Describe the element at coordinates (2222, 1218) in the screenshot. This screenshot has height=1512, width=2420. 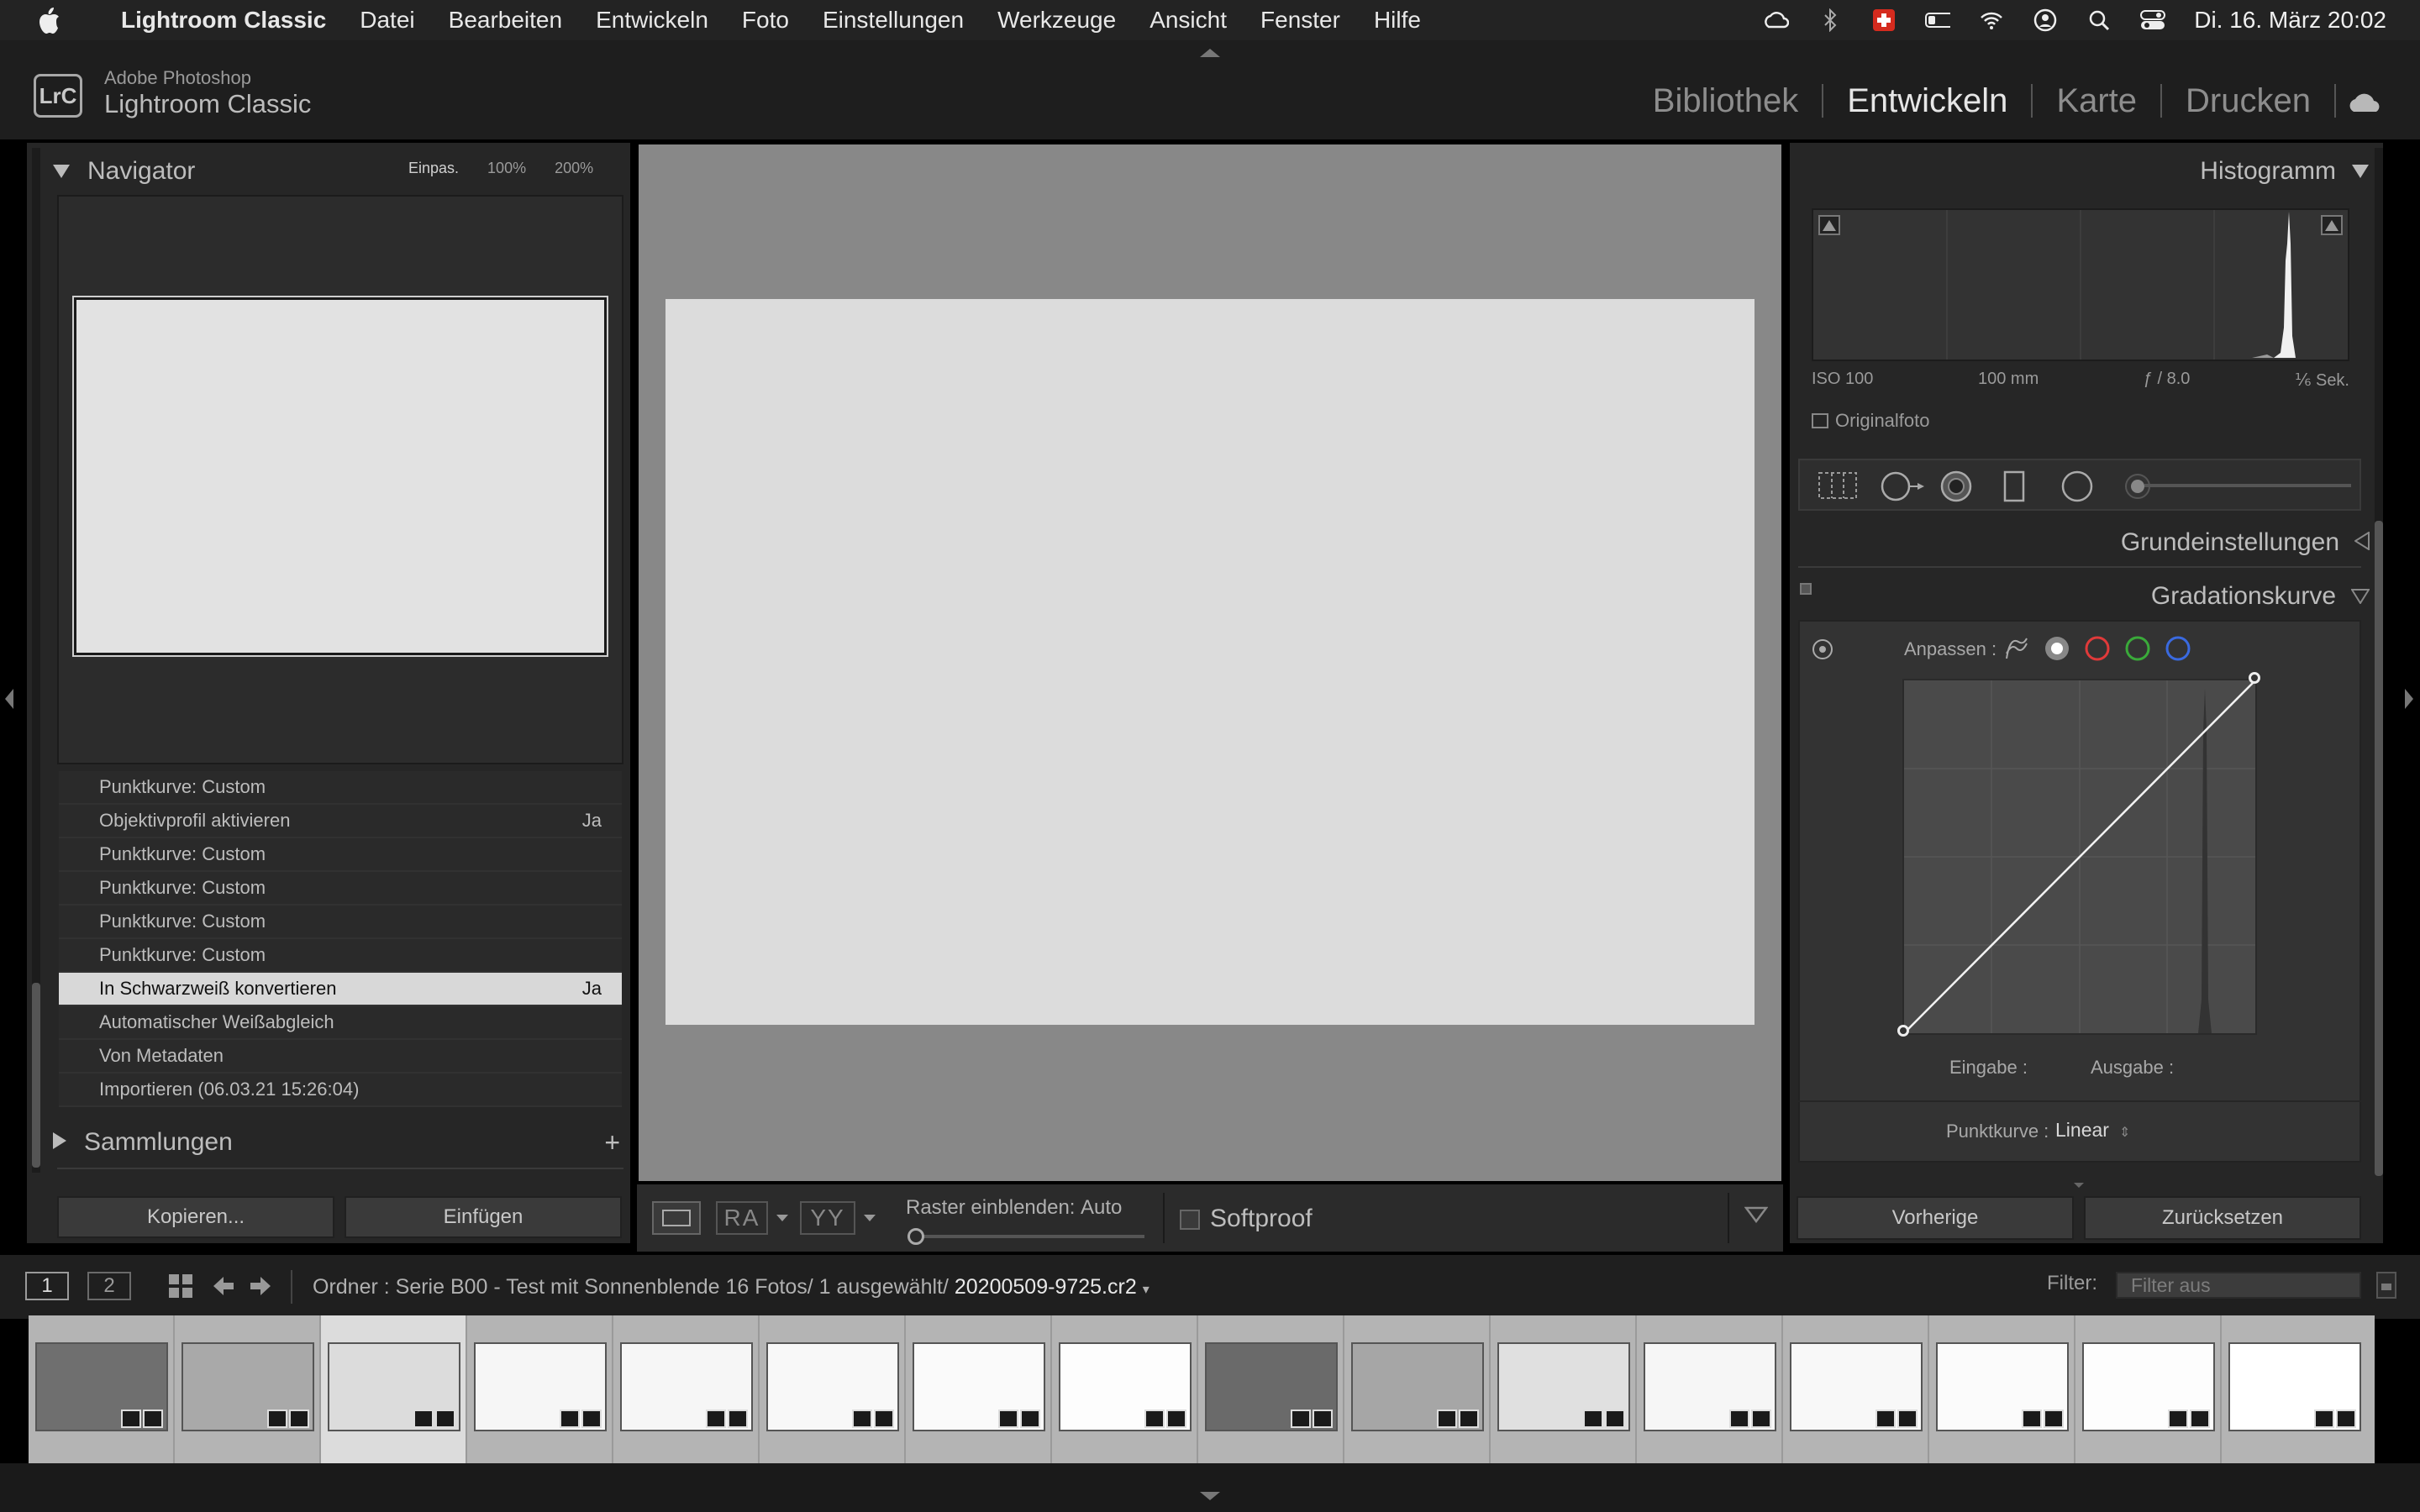
I see `reset-button: Zurücksetzen` at that location.